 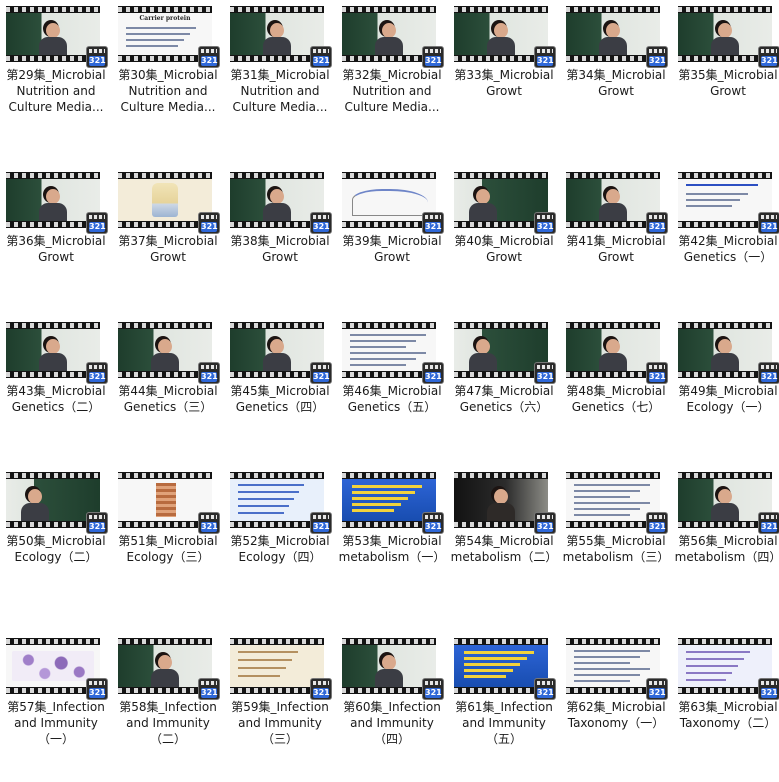 I want to click on video-file-item: 321 第41集_Microbial Growt, so click(x=616, y=241).